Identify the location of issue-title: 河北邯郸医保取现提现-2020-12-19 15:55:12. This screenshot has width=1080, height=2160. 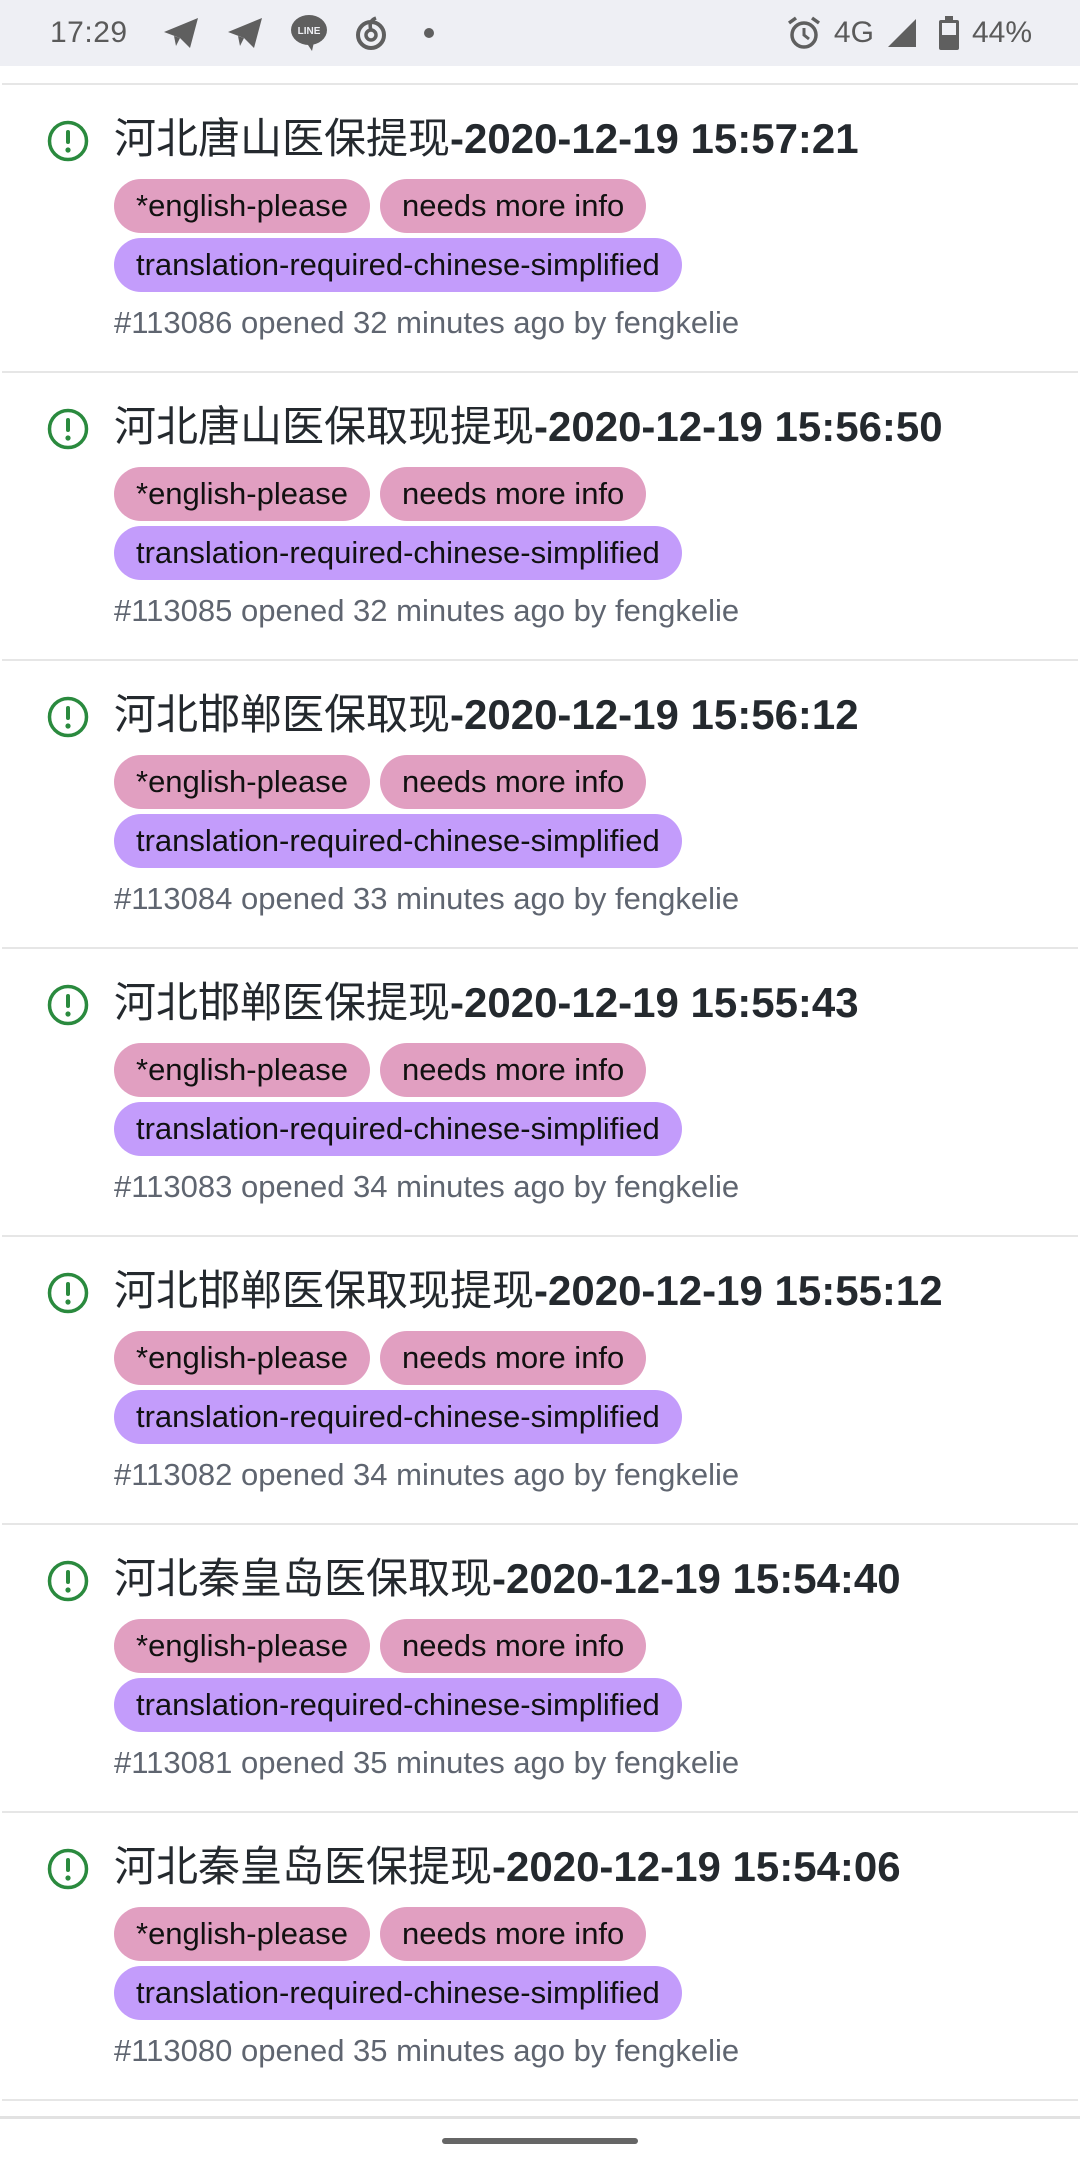
(528, 1291).